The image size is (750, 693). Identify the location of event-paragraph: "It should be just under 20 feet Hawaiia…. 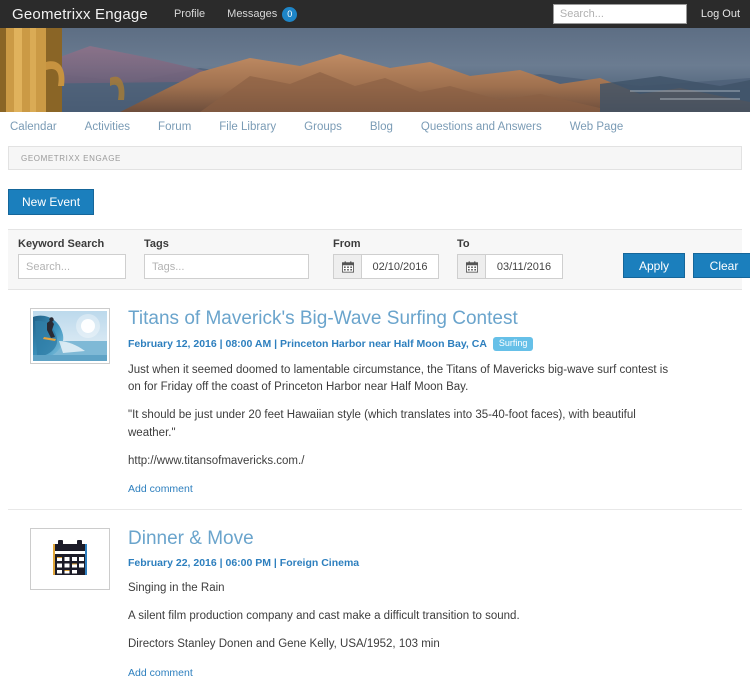
(382, 424).